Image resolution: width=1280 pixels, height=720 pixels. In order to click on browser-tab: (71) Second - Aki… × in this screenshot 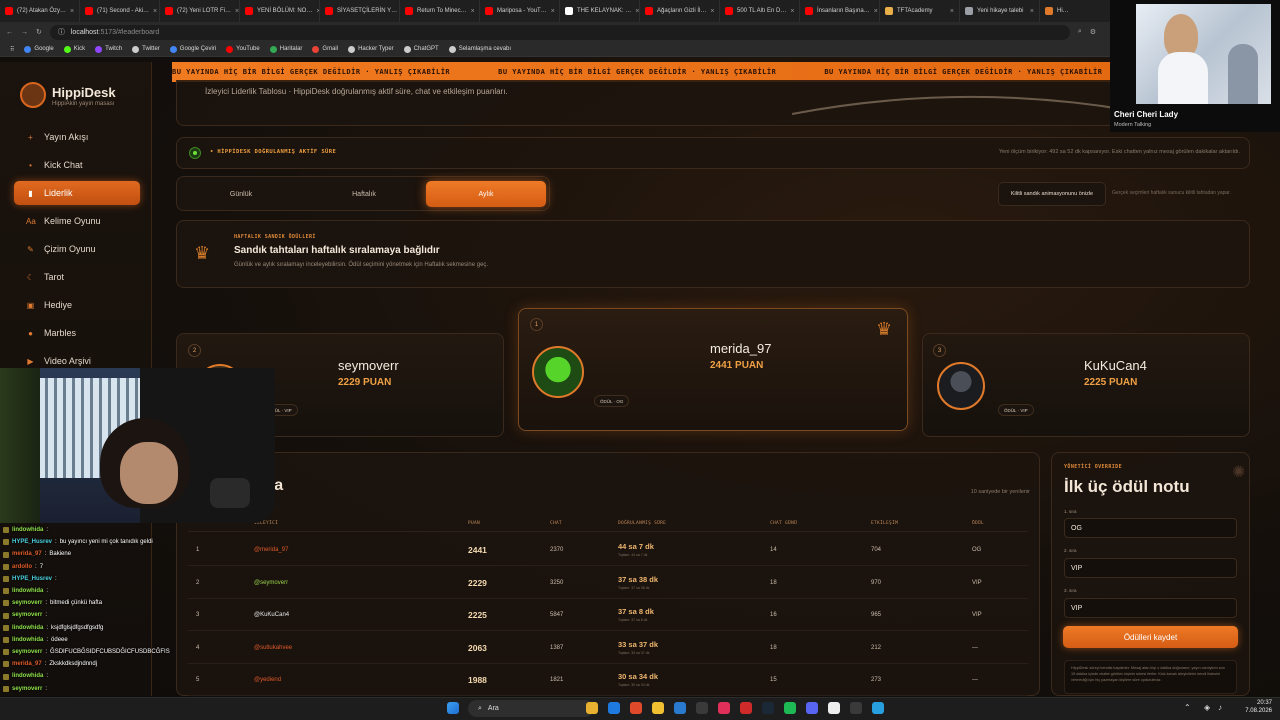, I will do `click(120, 11)`.